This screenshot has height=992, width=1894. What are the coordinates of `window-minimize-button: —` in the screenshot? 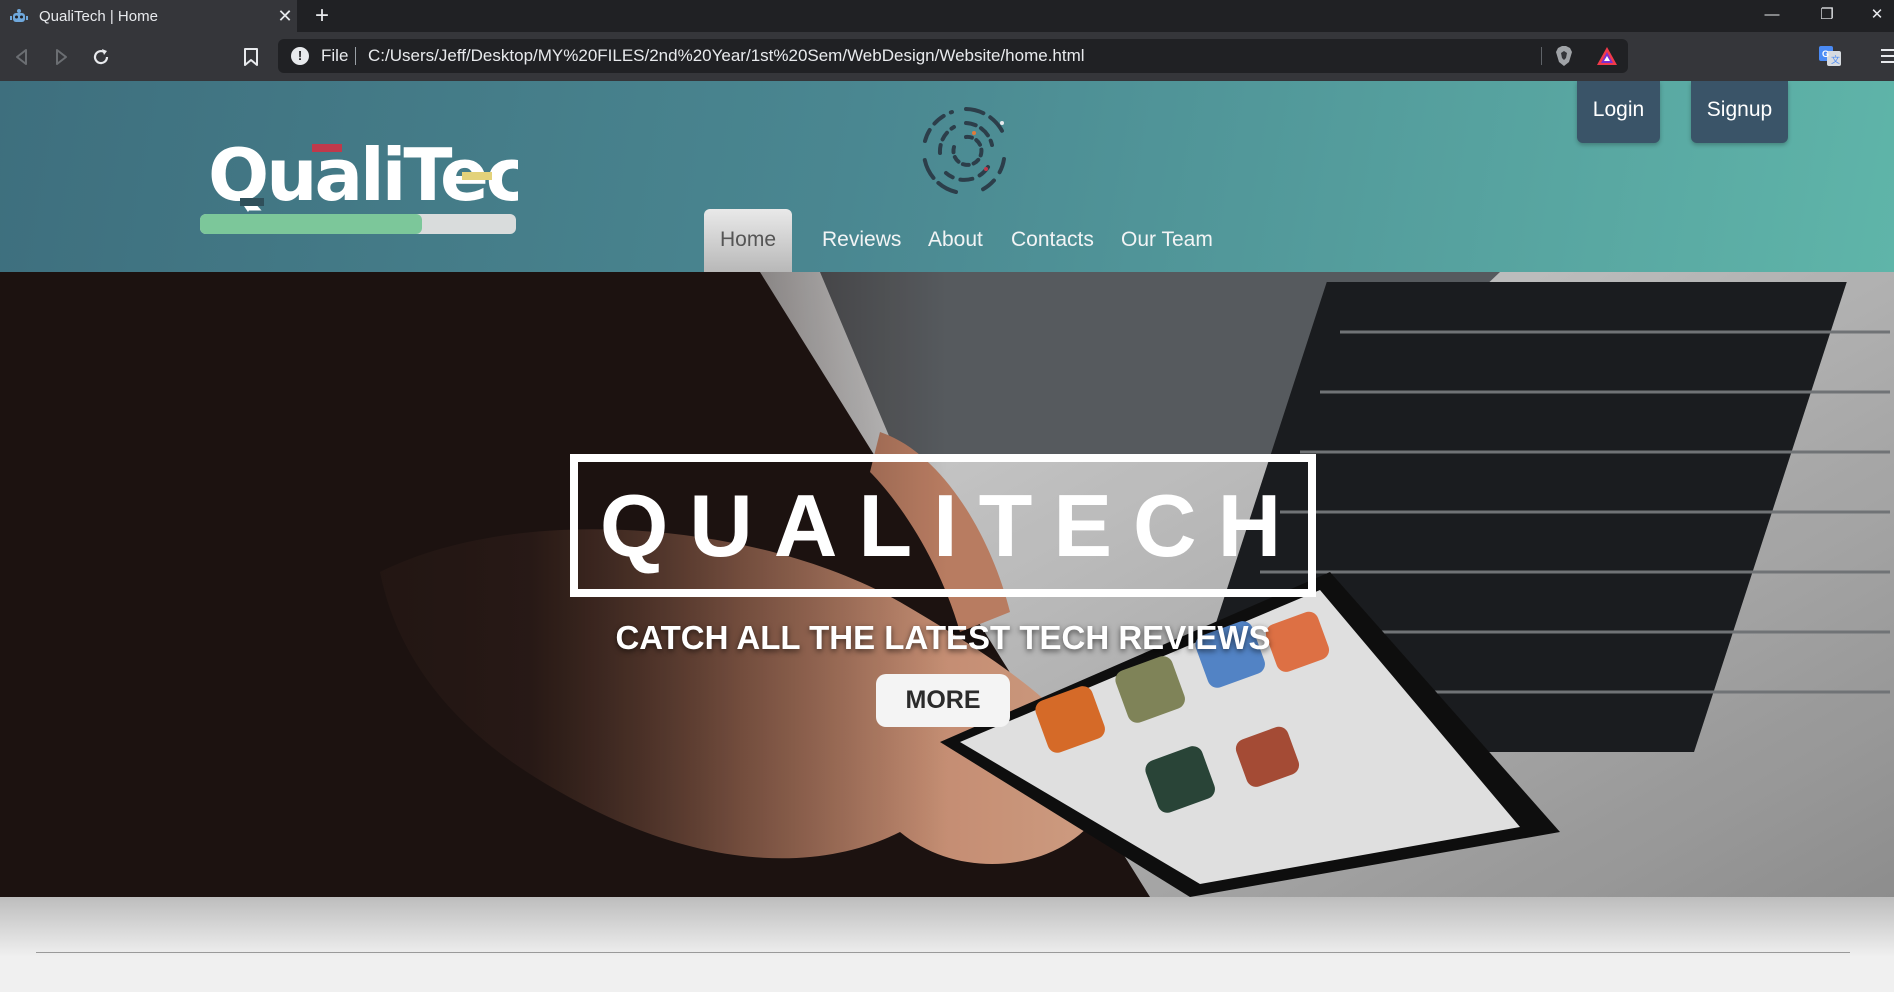 It's located at (1772, 16).